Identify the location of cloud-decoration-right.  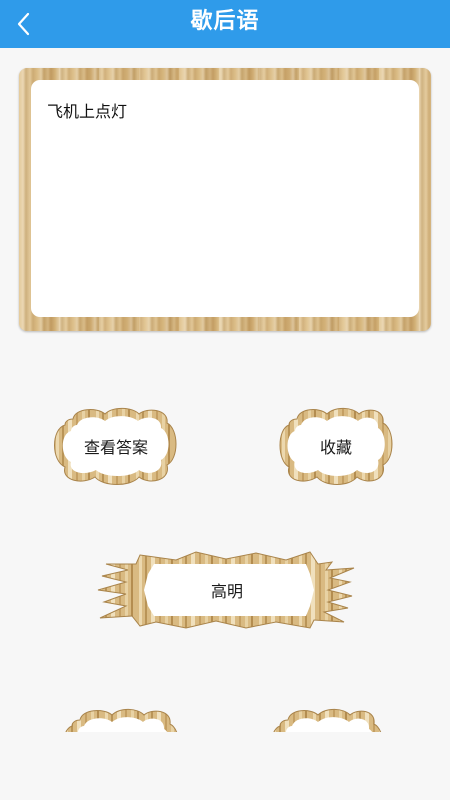
(327, 720).